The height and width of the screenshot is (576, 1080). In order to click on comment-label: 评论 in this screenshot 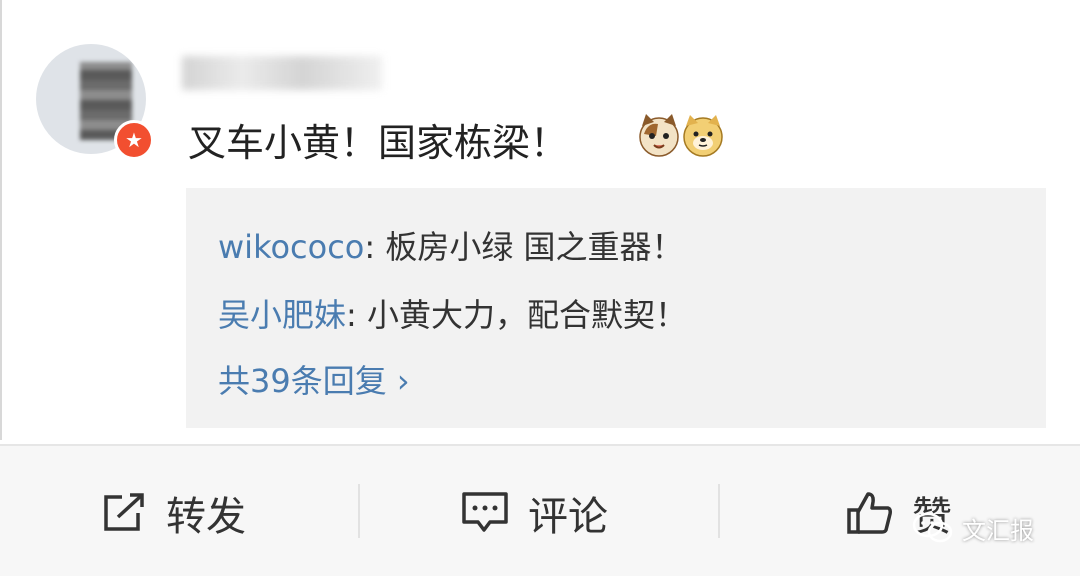, I will do `click(568, 517)`.